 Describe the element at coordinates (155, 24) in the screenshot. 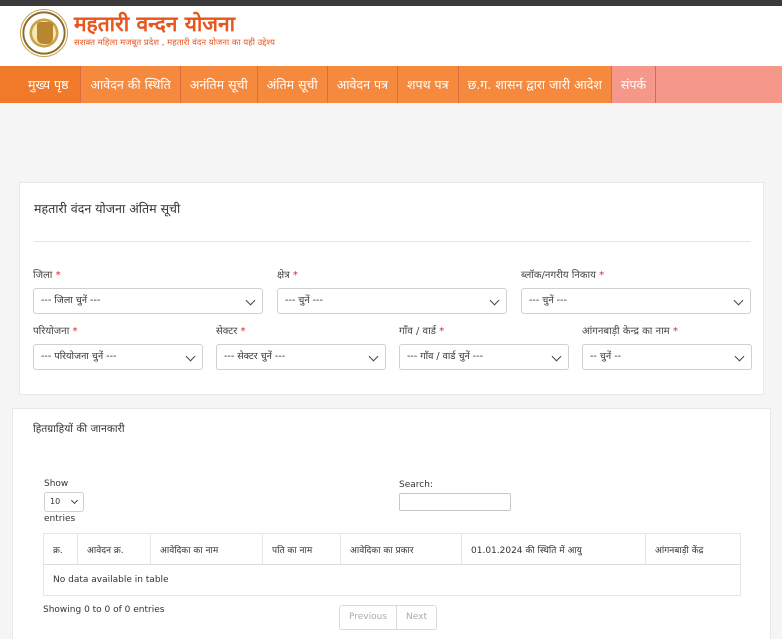

I see `site-title: महतारी वन्दन योजना` at that location.